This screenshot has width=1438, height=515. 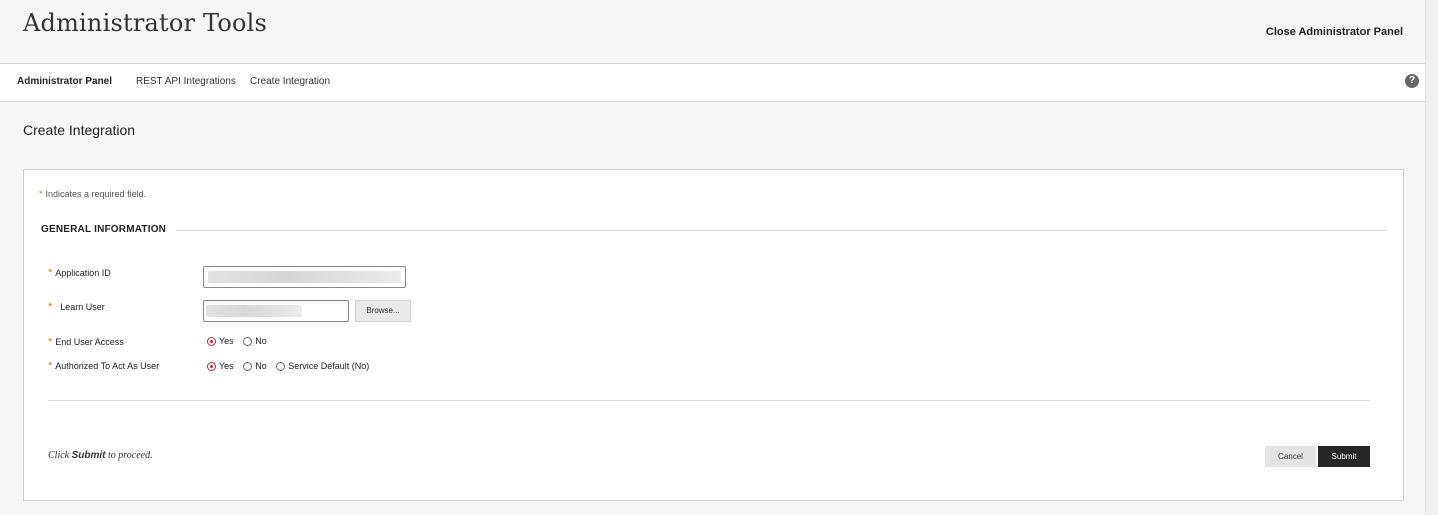 I want to click on section-title: GENERAL INFORMATION, so click(x=104, y=229).